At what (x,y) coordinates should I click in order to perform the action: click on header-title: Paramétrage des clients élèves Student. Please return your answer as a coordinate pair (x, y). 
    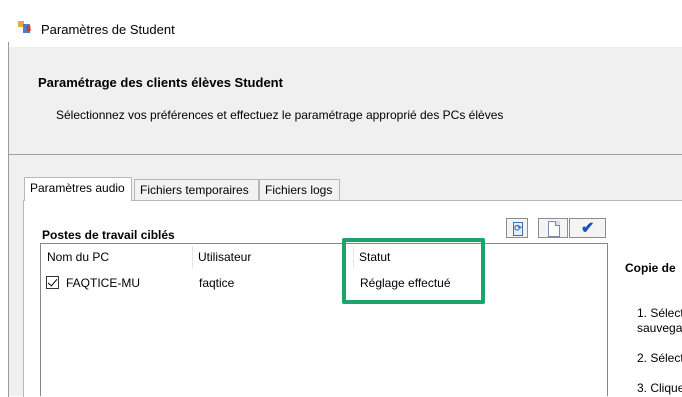
    Looking at the image, I should click on (160, 82).